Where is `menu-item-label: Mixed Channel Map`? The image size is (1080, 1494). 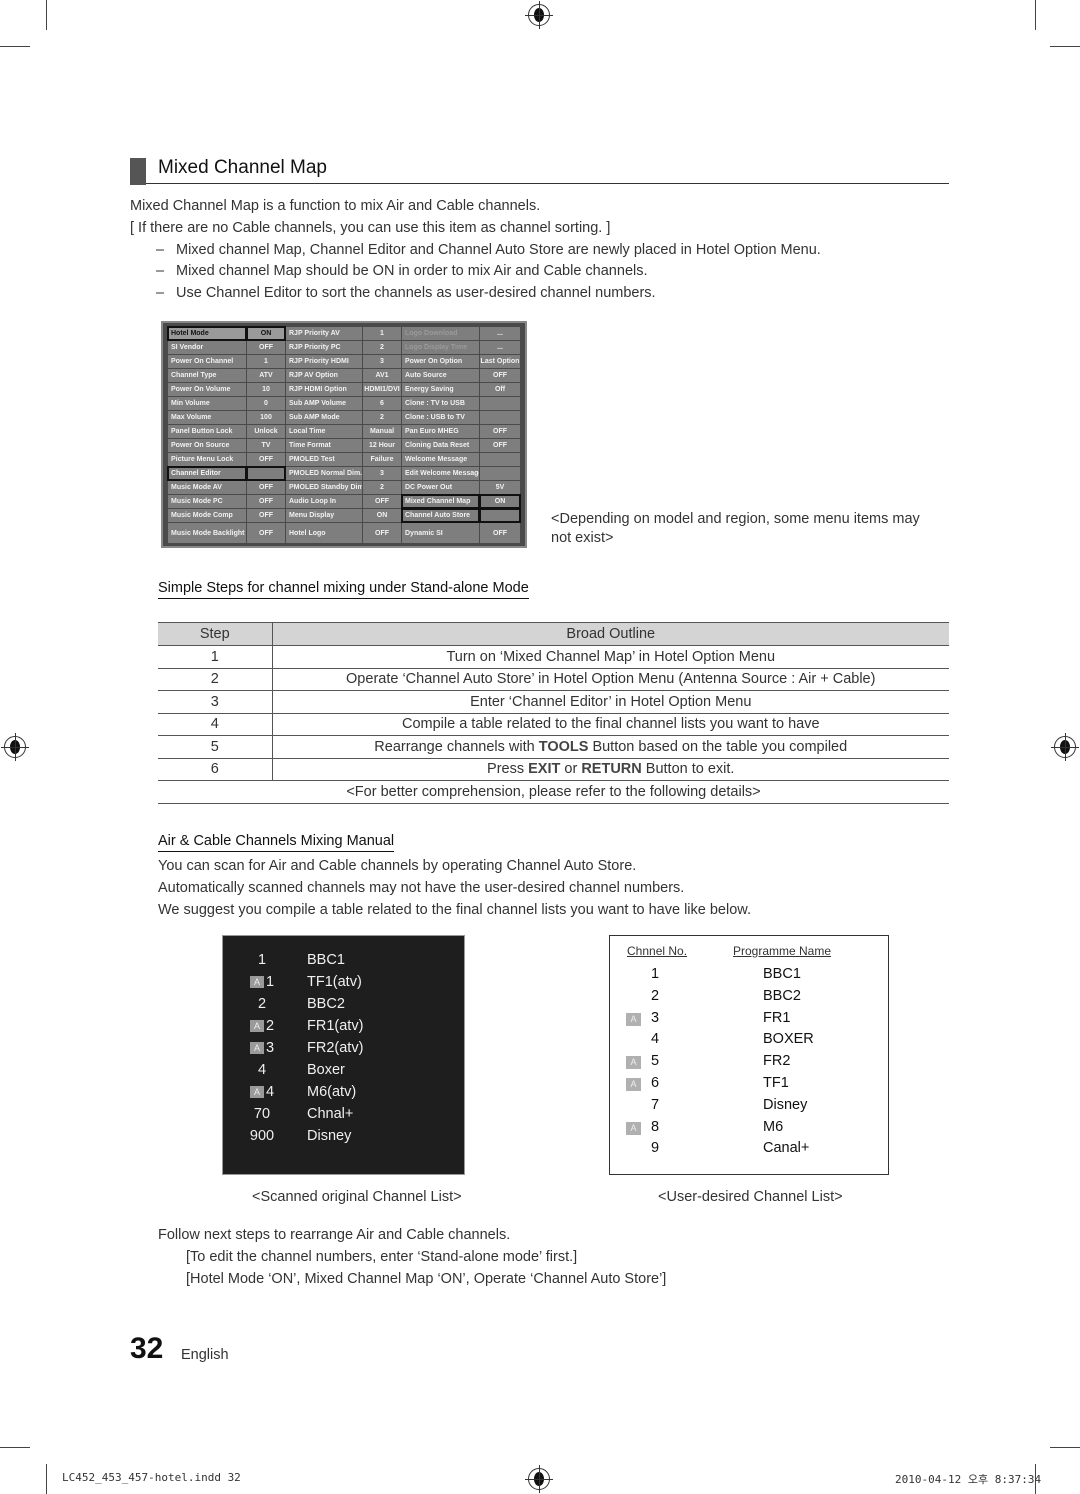
menu-item-label: Mixed Channel Map is located at coordinates (440, 501).